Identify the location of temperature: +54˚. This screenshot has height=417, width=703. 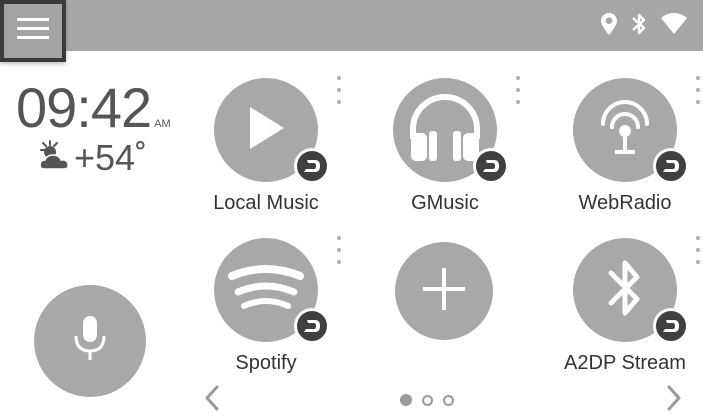
(111, 157).